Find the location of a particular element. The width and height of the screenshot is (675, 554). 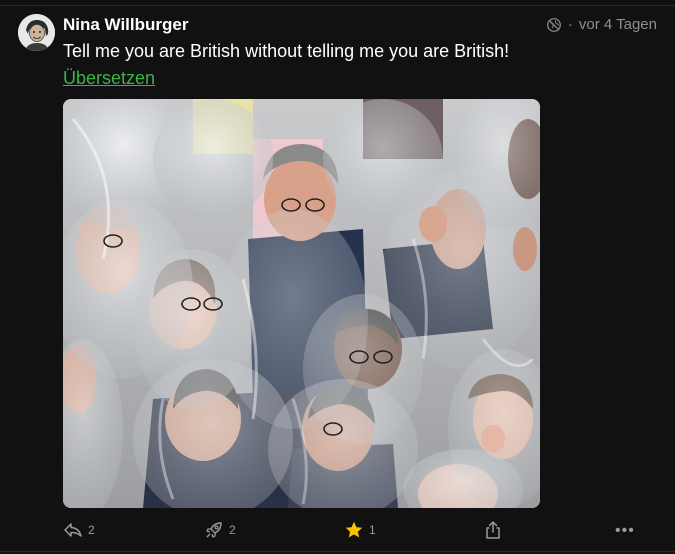

globe-off-icon is located at coordinates (554, 25).